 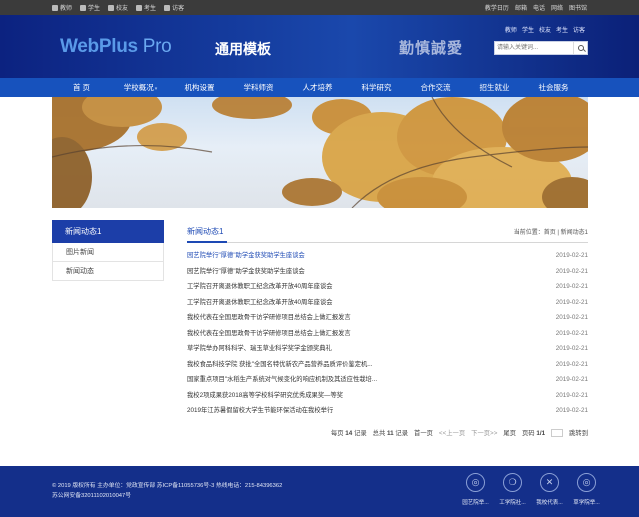 What do you see at coordinates (387, 411) in the screenshot?
I see `list-item: 2019年江苏暑假留校大学生节能环保活动在我校举行 2019-02-21` at bounding box center [387, 411].